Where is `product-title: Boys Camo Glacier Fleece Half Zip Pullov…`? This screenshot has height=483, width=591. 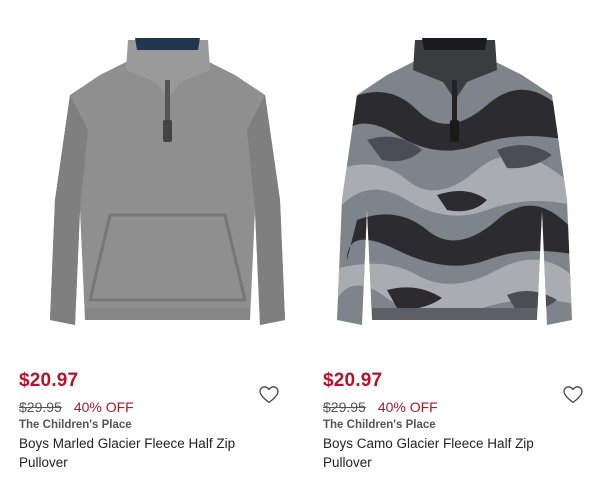 product-title: Boys Camo Glacier Fleece Half Zip Pullov… is located at coordinates (443, 453).